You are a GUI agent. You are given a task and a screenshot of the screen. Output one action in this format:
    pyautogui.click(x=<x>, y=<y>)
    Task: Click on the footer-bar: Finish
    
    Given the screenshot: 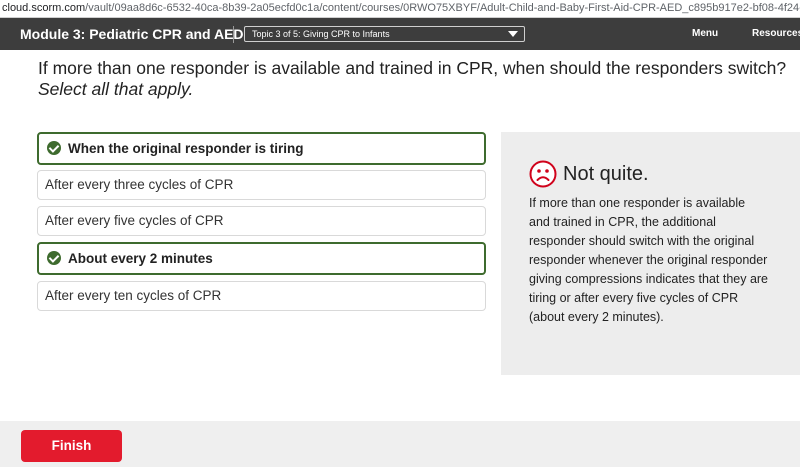 What is the action you would take?
    pyautogui.click(x=400, y=444)
    